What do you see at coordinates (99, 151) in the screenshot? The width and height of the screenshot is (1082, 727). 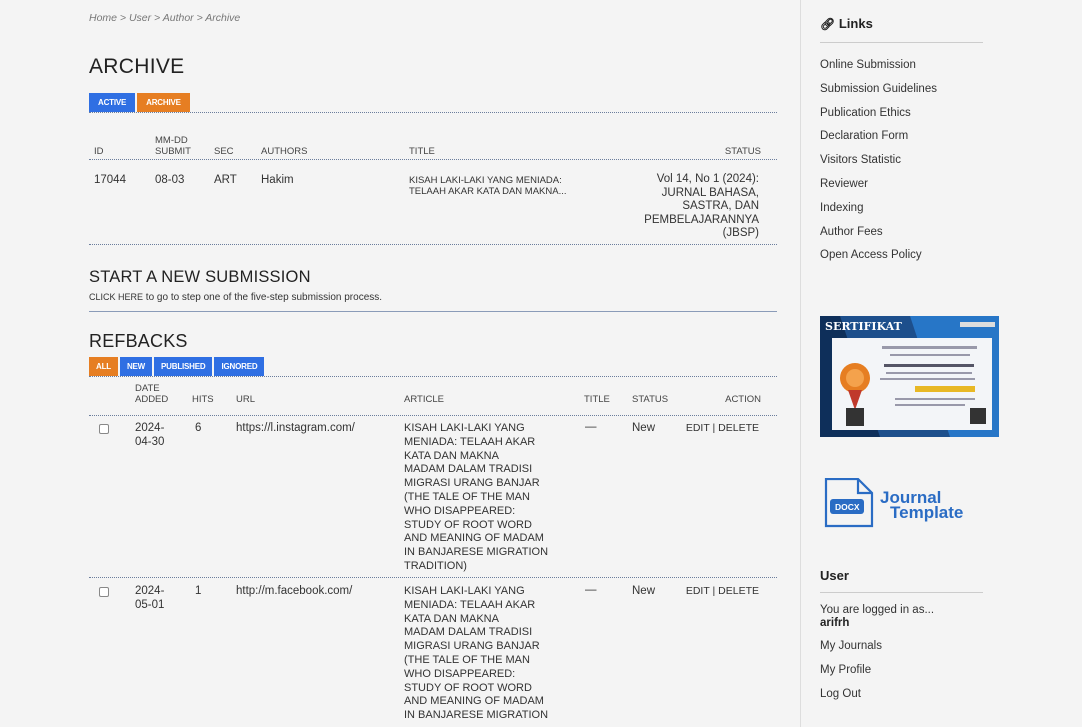 I see `col-id: ID` at bounding box center [99, 151].